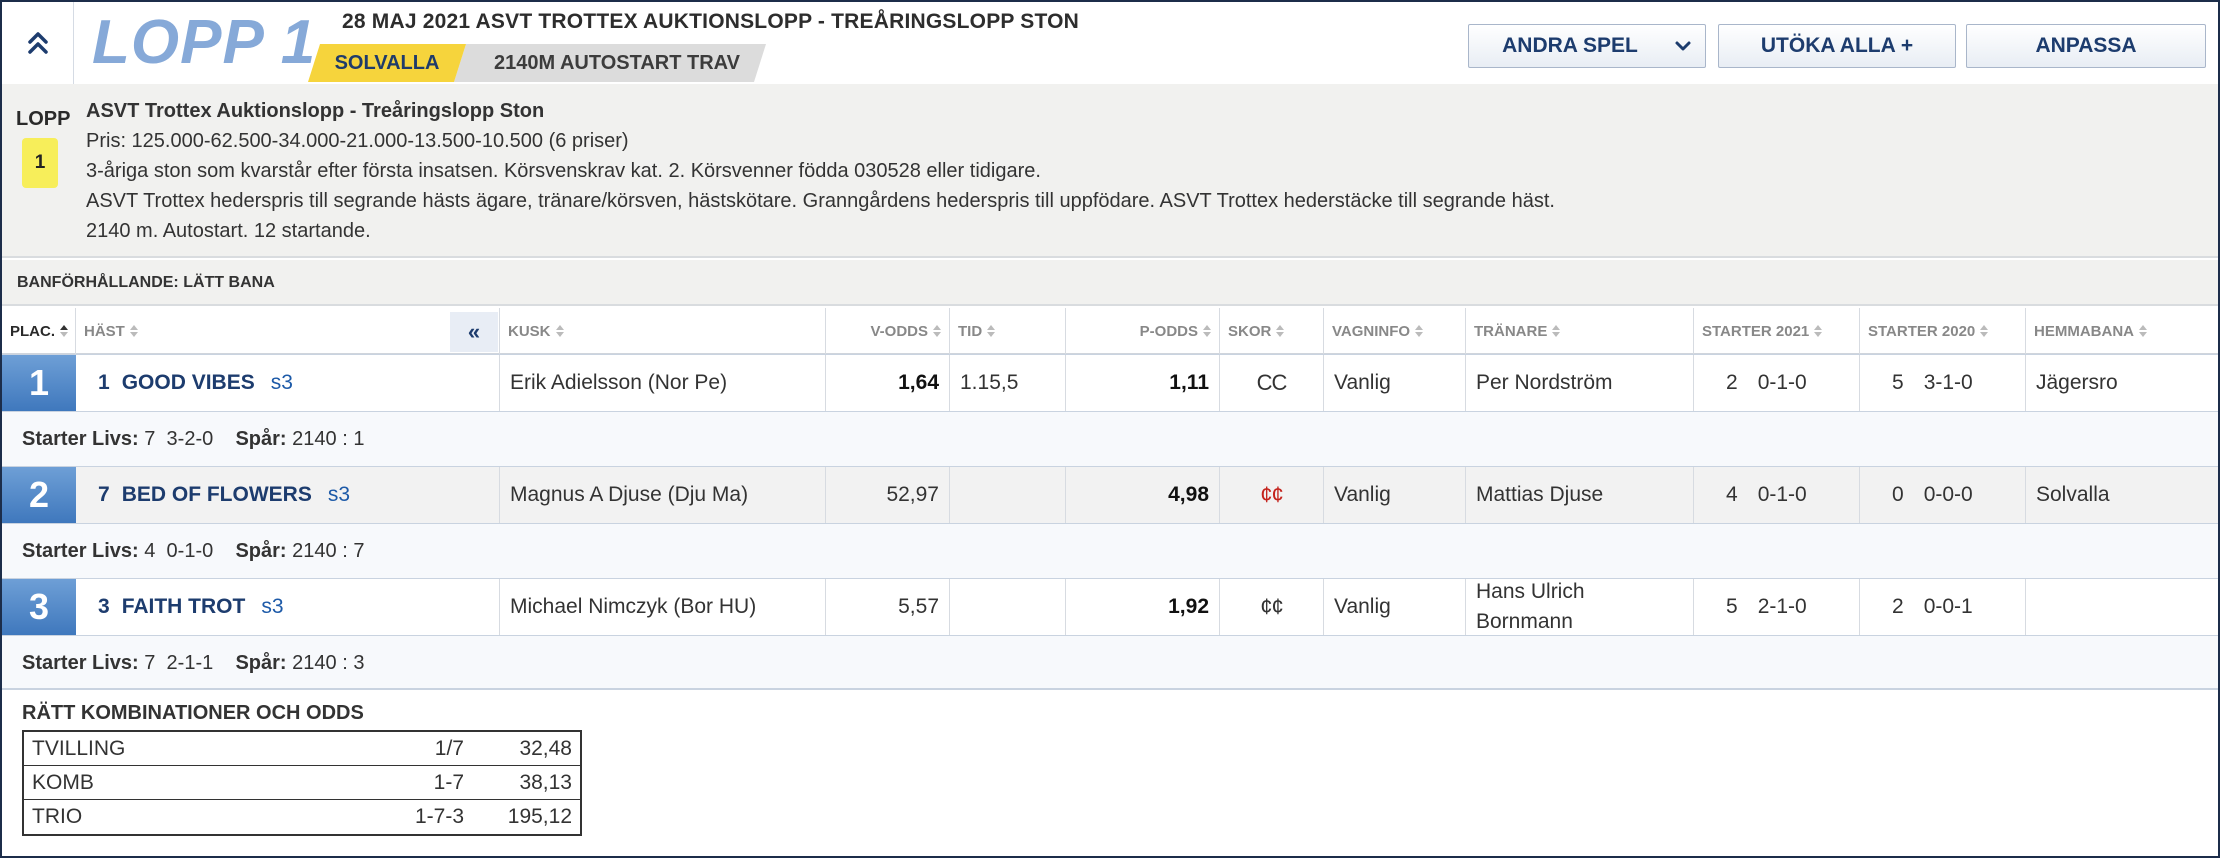  Describe the element at coordinates (1395, 331) in the screenshot. I see `col-vagninfo: VAGNINFO` at that location.